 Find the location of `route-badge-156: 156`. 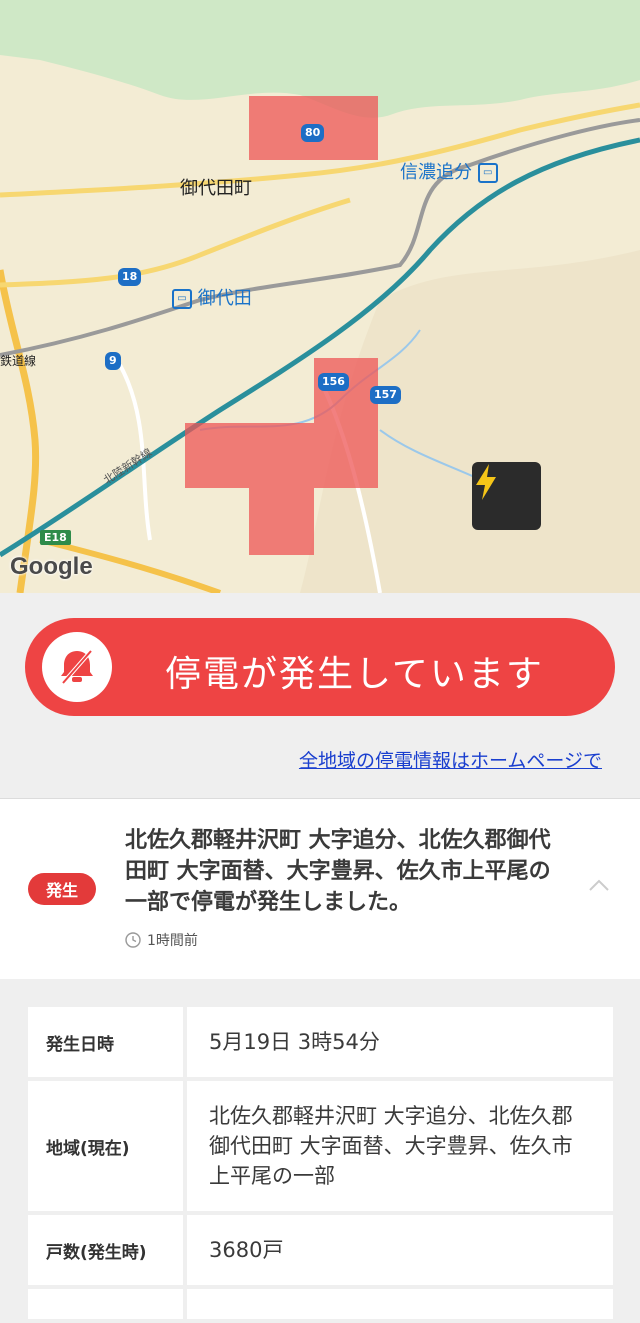

route-badge-156: 156 is located at coordinates (333, 382).